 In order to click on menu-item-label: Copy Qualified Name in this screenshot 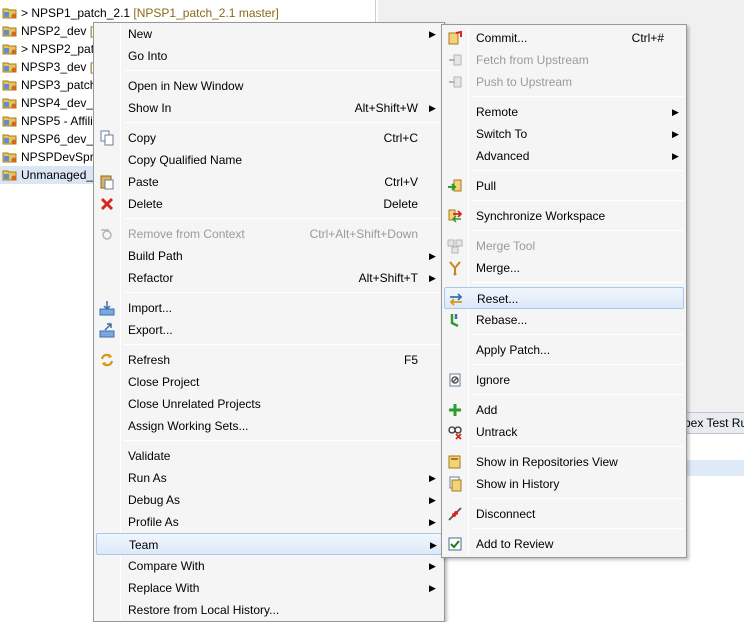, I will do `click(185, 160)`.